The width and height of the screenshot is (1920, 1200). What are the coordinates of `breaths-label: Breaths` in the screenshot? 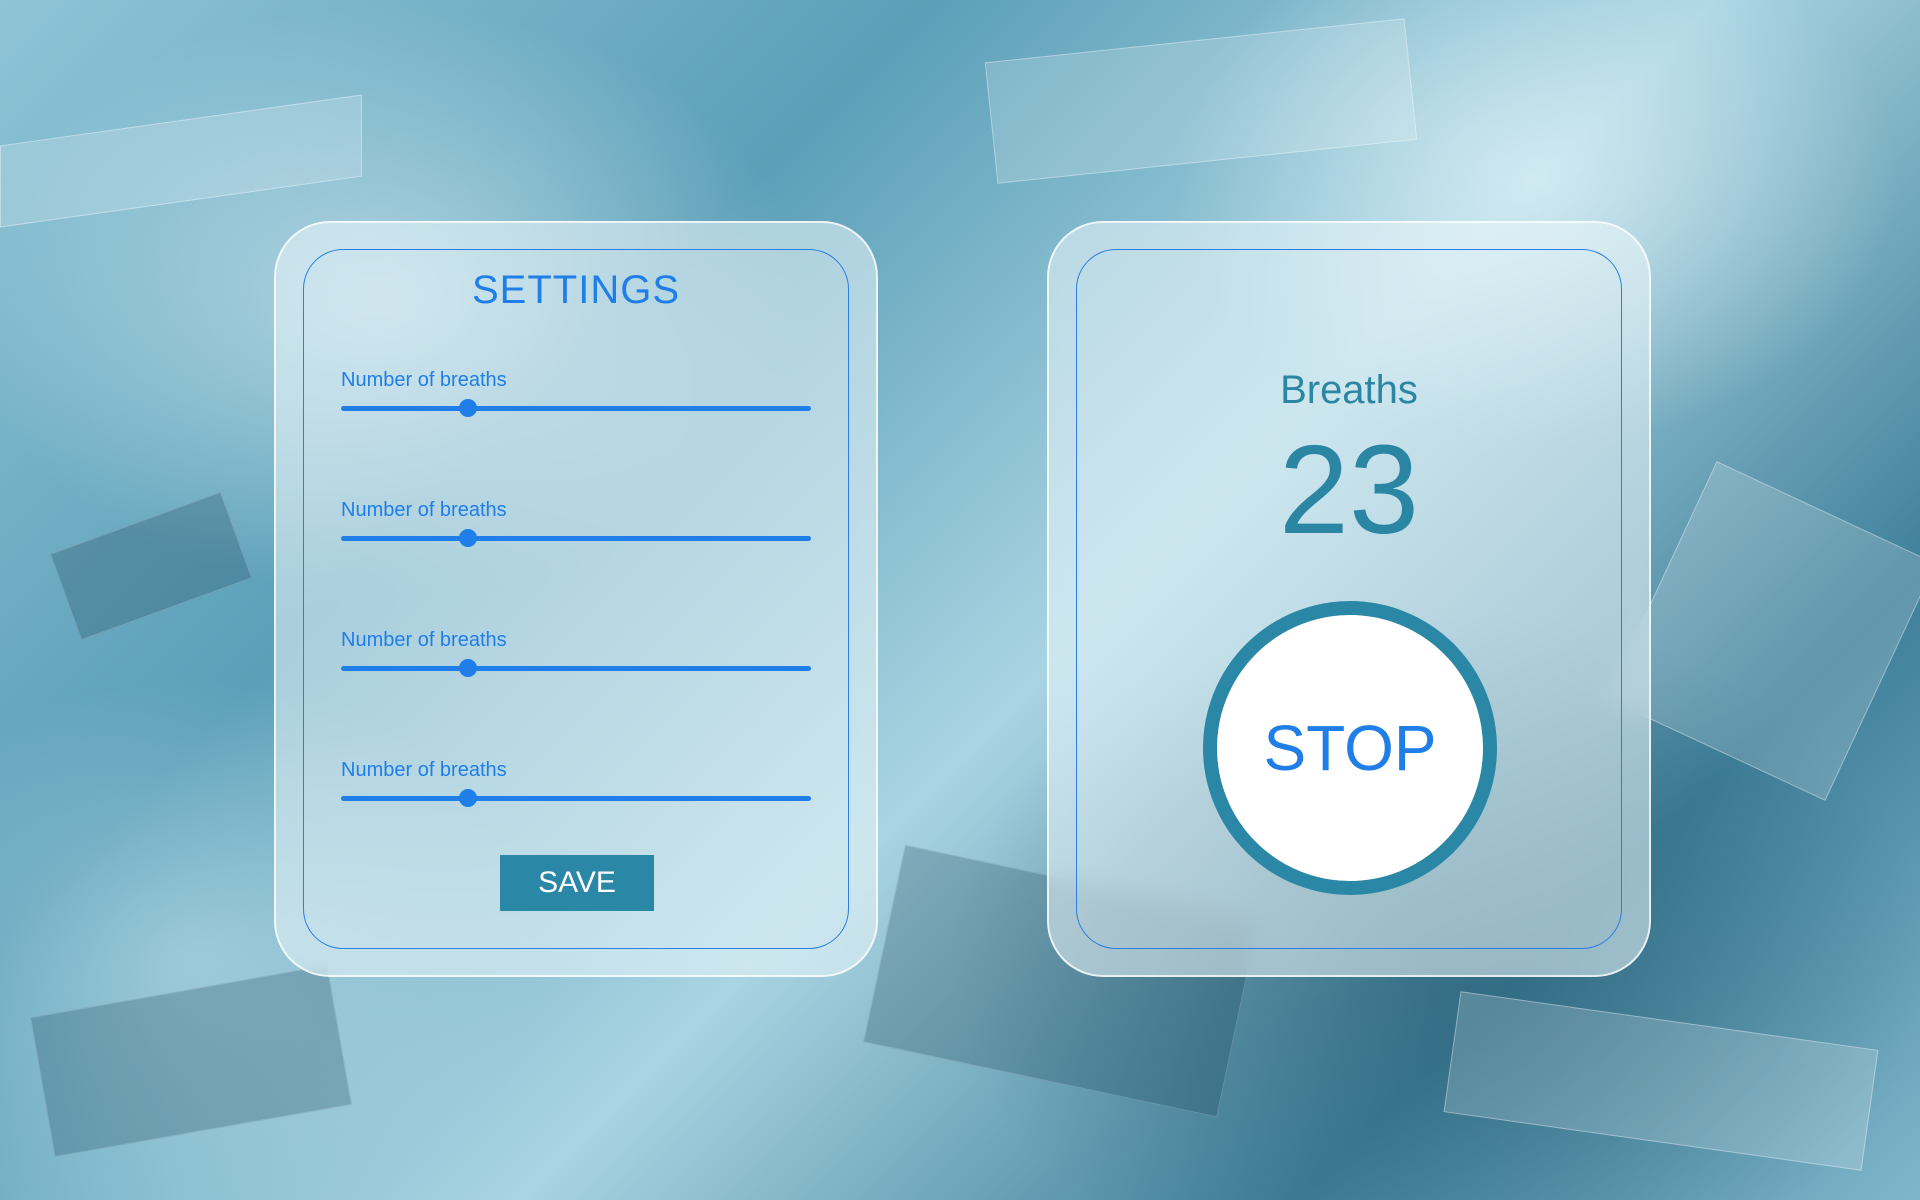 It's located at (1349, 390).